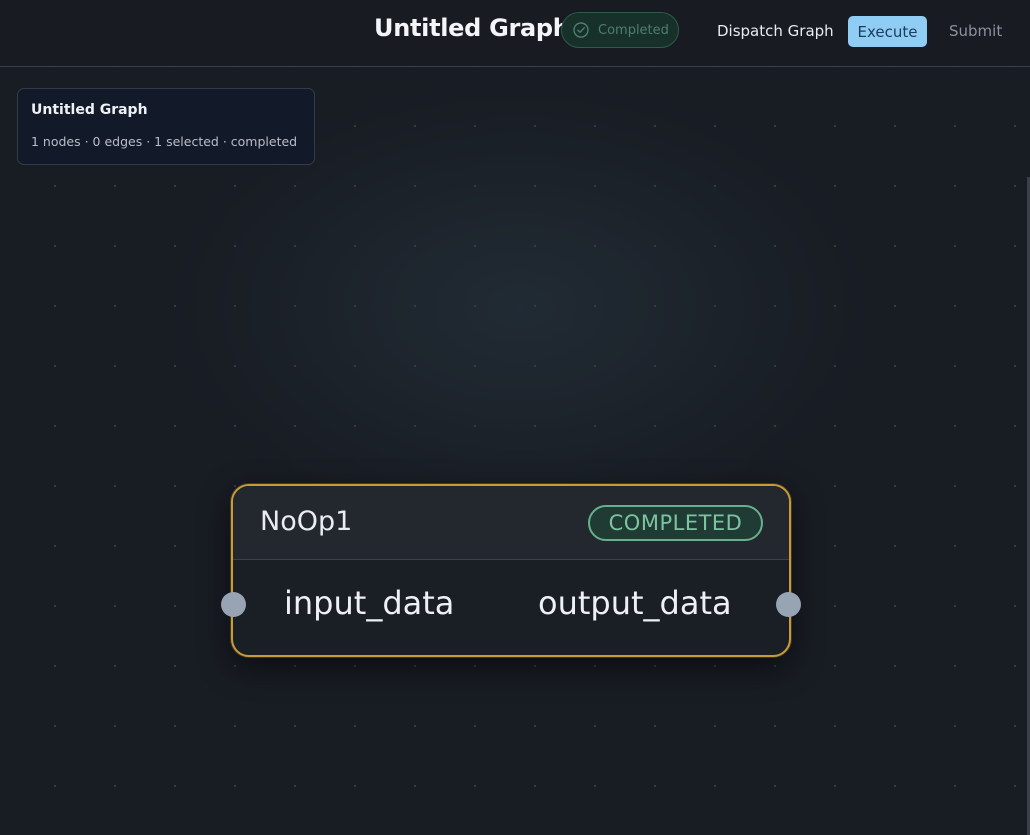  I want to click on info-card-title: Untitled Graph, so click(89, 110).